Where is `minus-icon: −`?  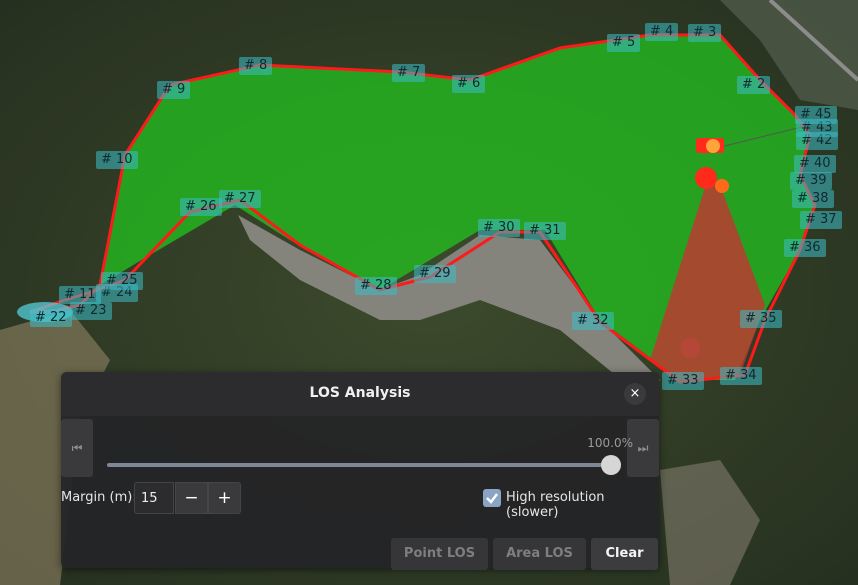
minus-icon: − is located at coordinates (191, 498).